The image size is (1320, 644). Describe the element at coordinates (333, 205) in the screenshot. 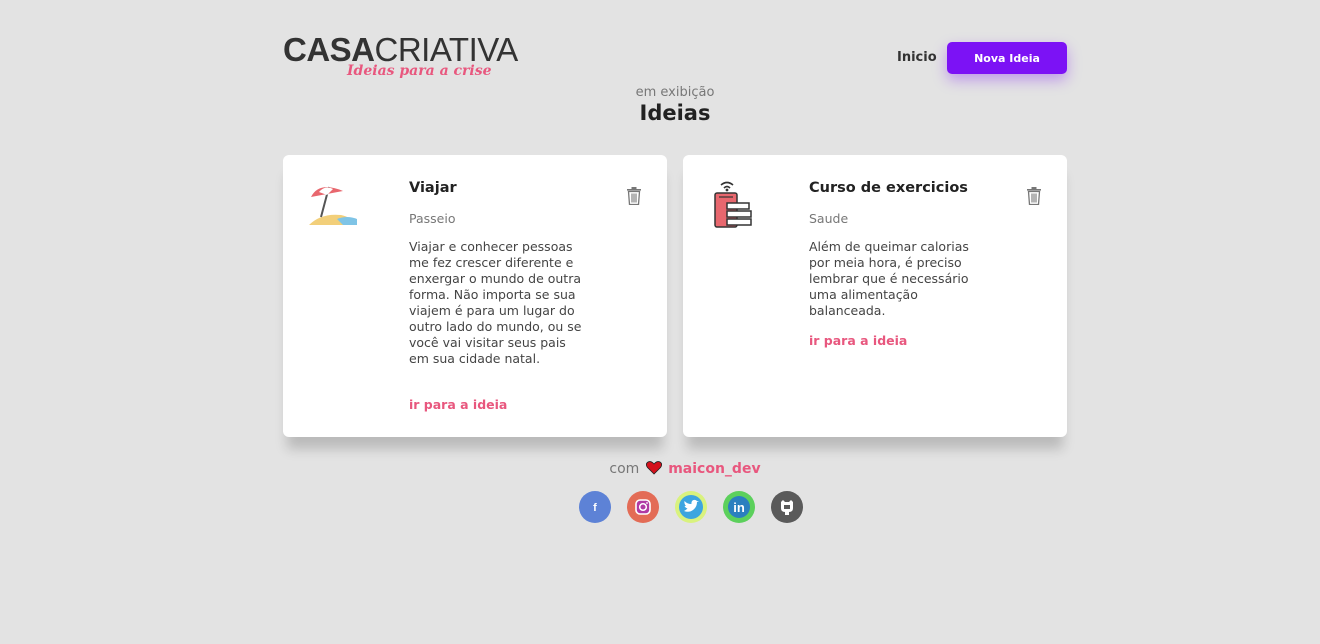

I see `beach-umbrella-icon` at that location.